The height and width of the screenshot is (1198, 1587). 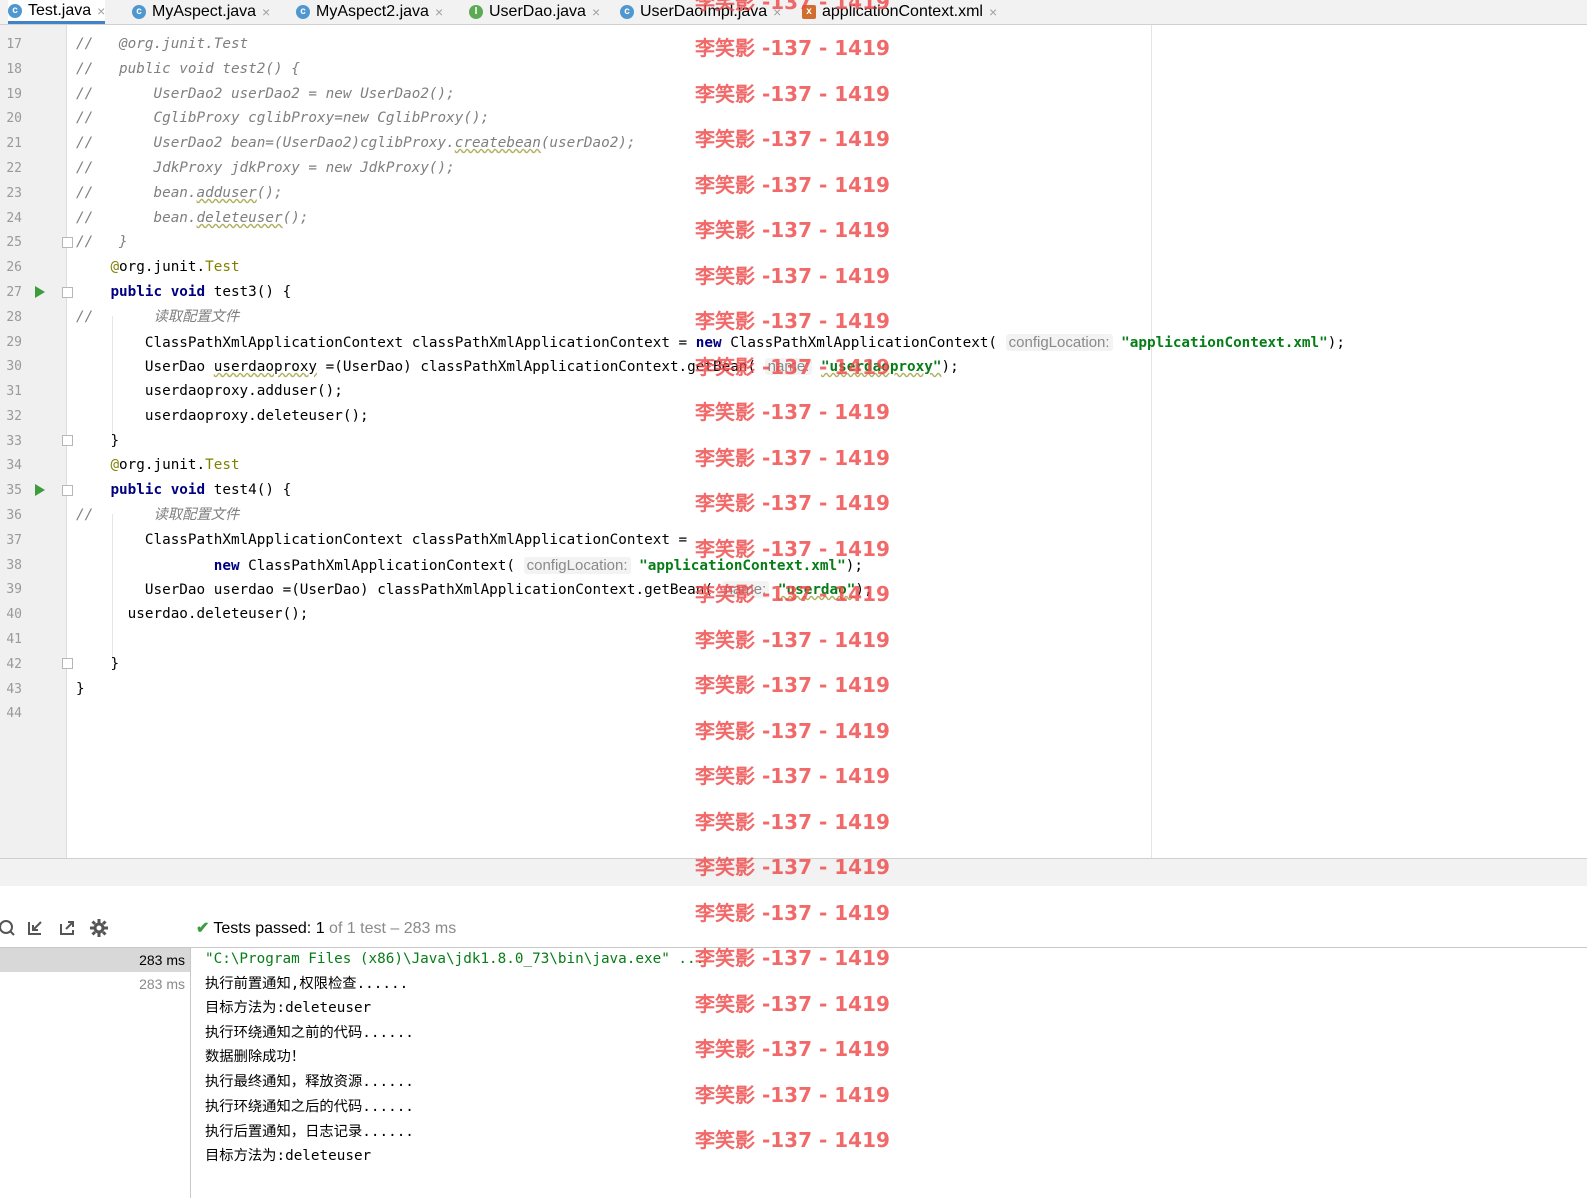 I want to click on line-number: 18, so click(x=14, y=69).